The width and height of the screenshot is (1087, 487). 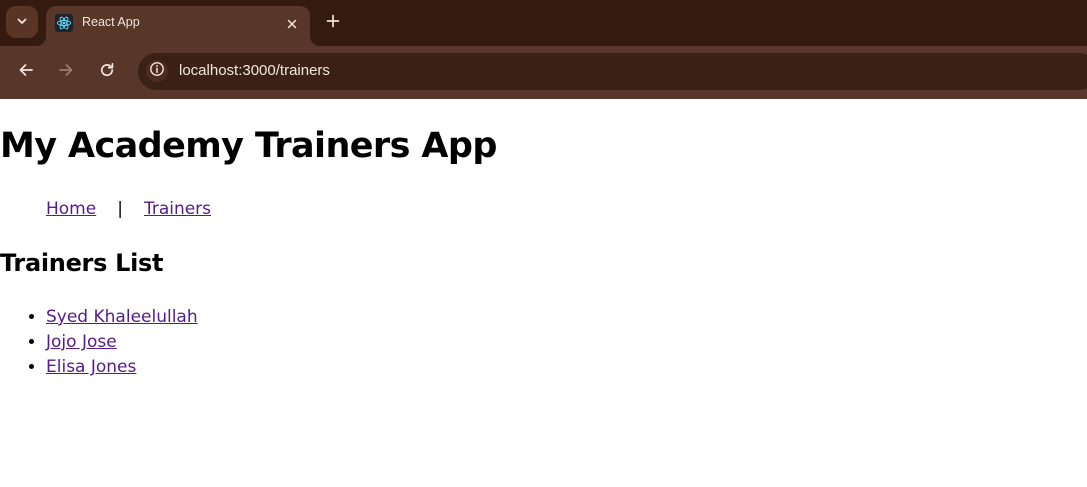 What do you see at coordinates (178, 26) in the screenshot?
I see `tab-react-app: React App` at bounding box center [178, 26].